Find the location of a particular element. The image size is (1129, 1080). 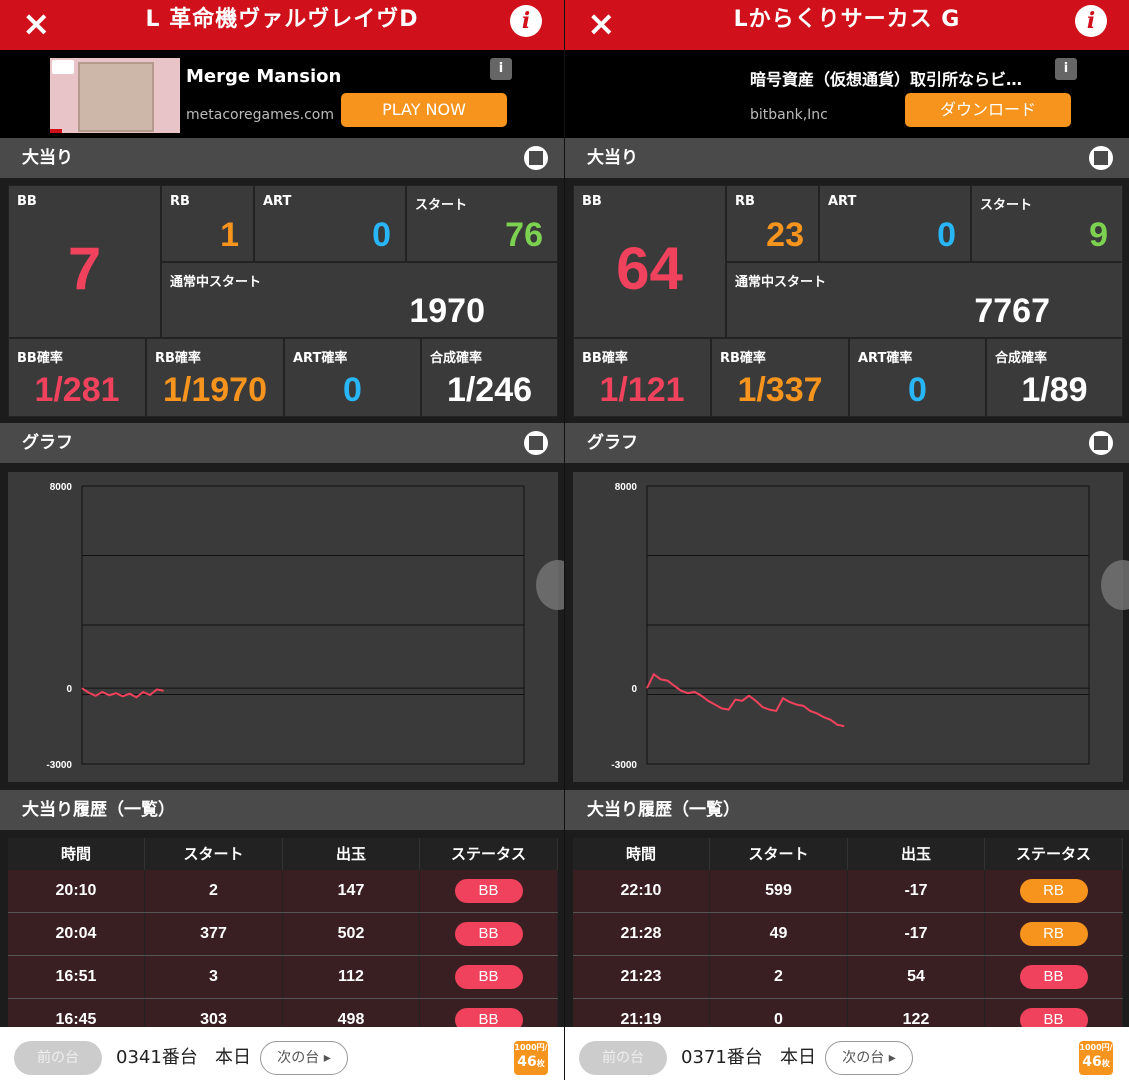

stat-bb: BB 7 is located at coordinates (84, 261).